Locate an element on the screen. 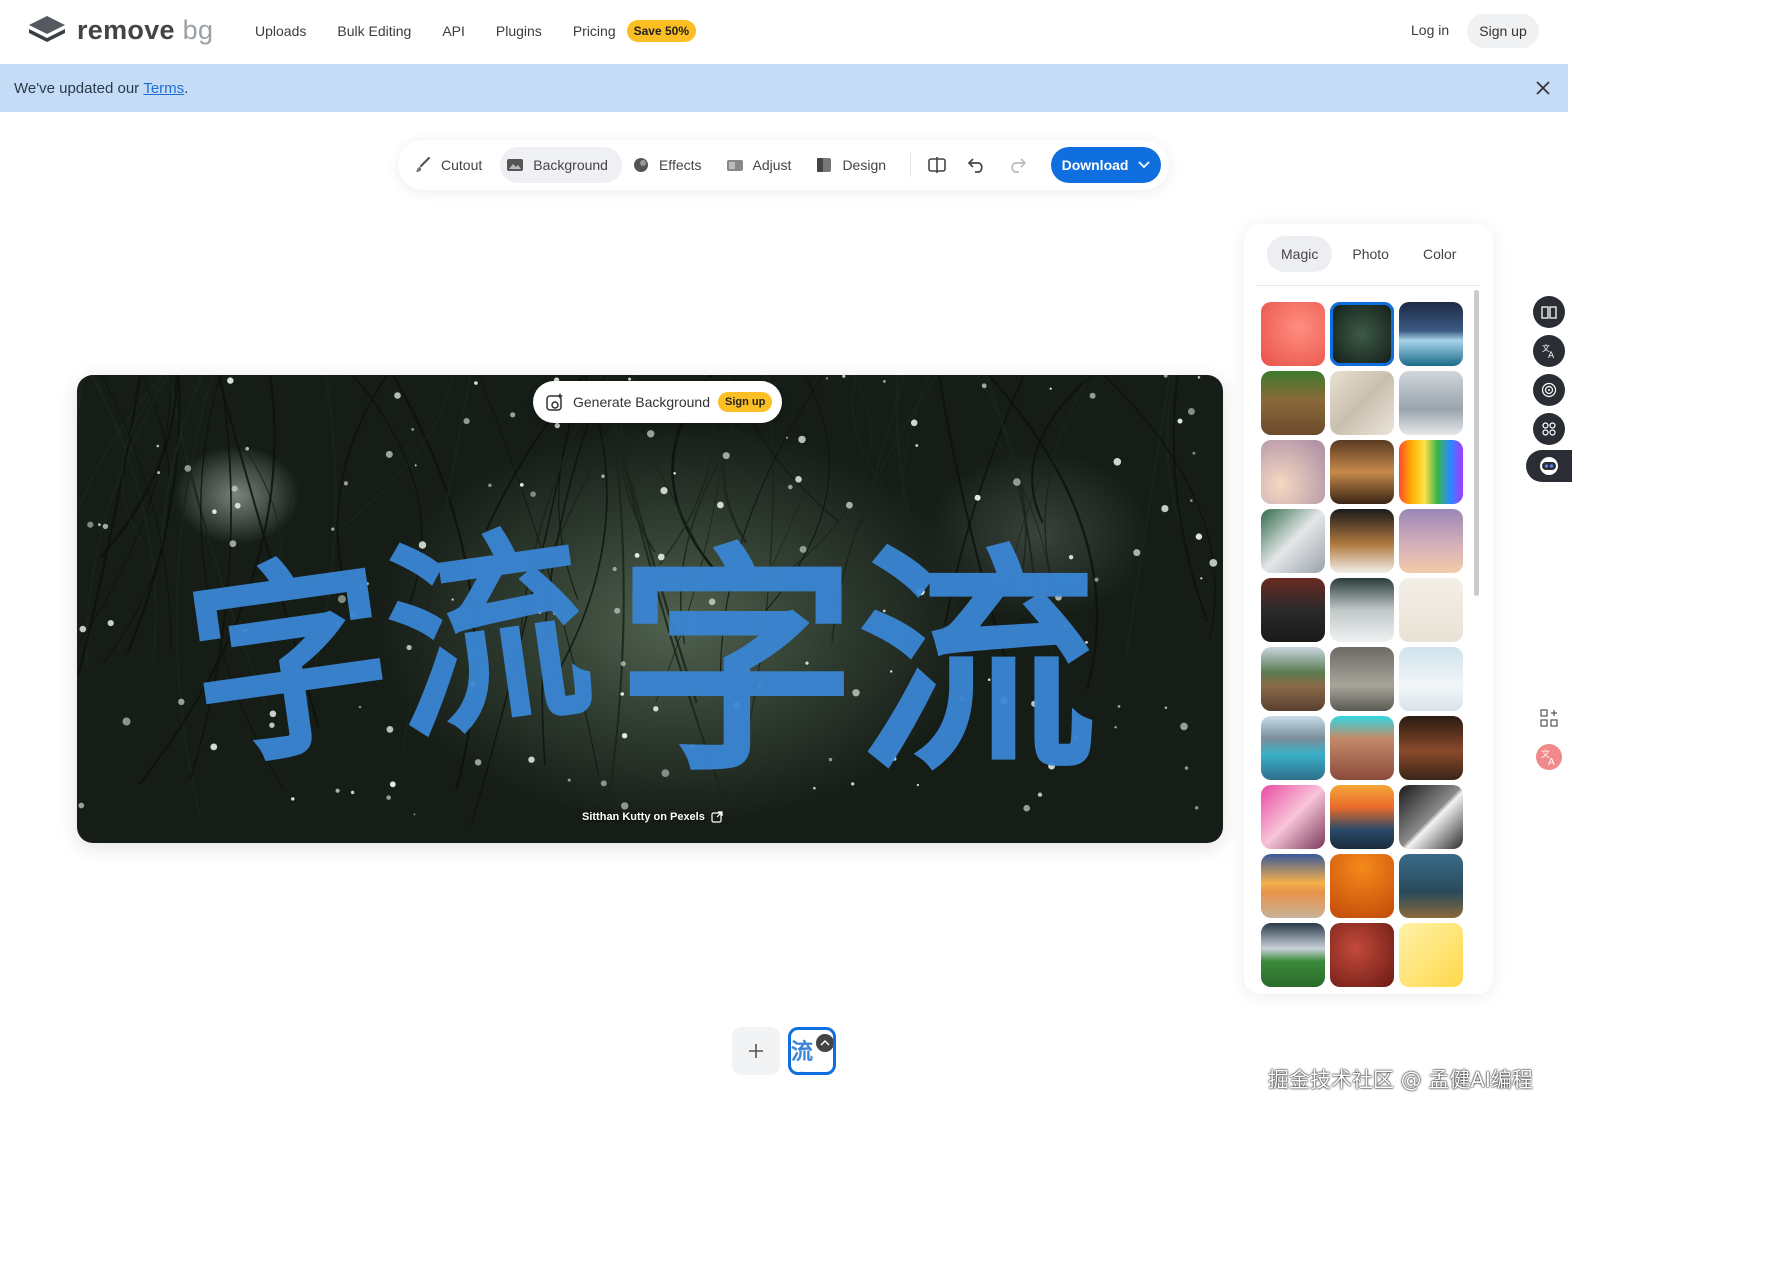 The height and width of the screenshot is (1270, 1783). add-image-button is located at coordinates (756, 1051).